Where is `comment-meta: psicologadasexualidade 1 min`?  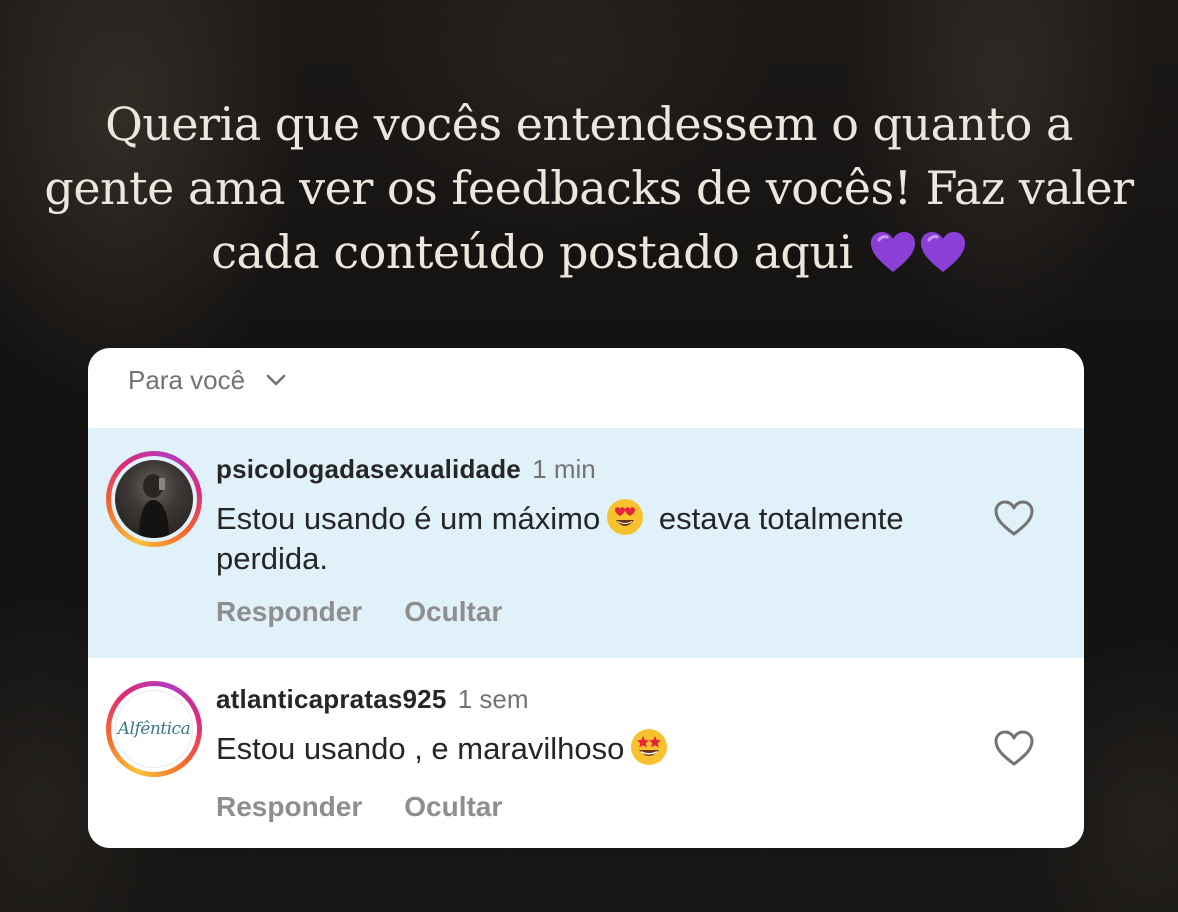 comment-meta: psicologadasexualidade 1 min is located at coordinates (406, 469).